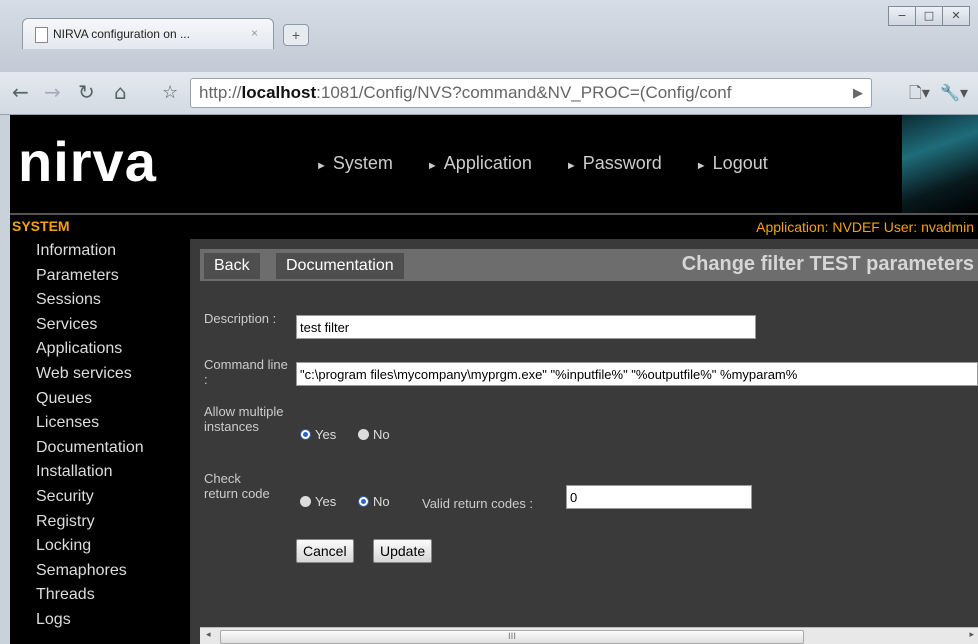  What do you see at coordinates (100, 276) in the screenshot?
I see `sidebar-item-parameters: Parameters` at bounding box center [100, 276].